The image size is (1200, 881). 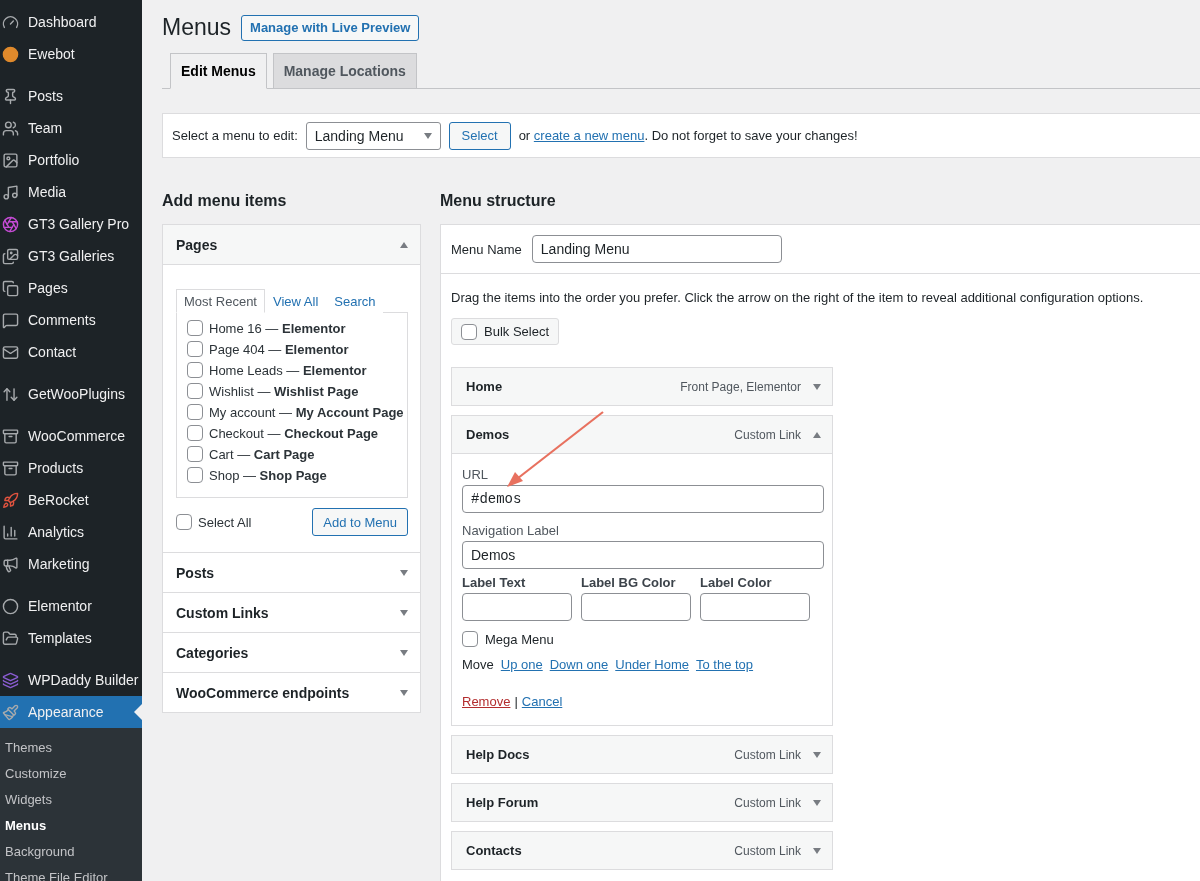 I want to click on submenu-item: Customize, so click(x=71, y=773).